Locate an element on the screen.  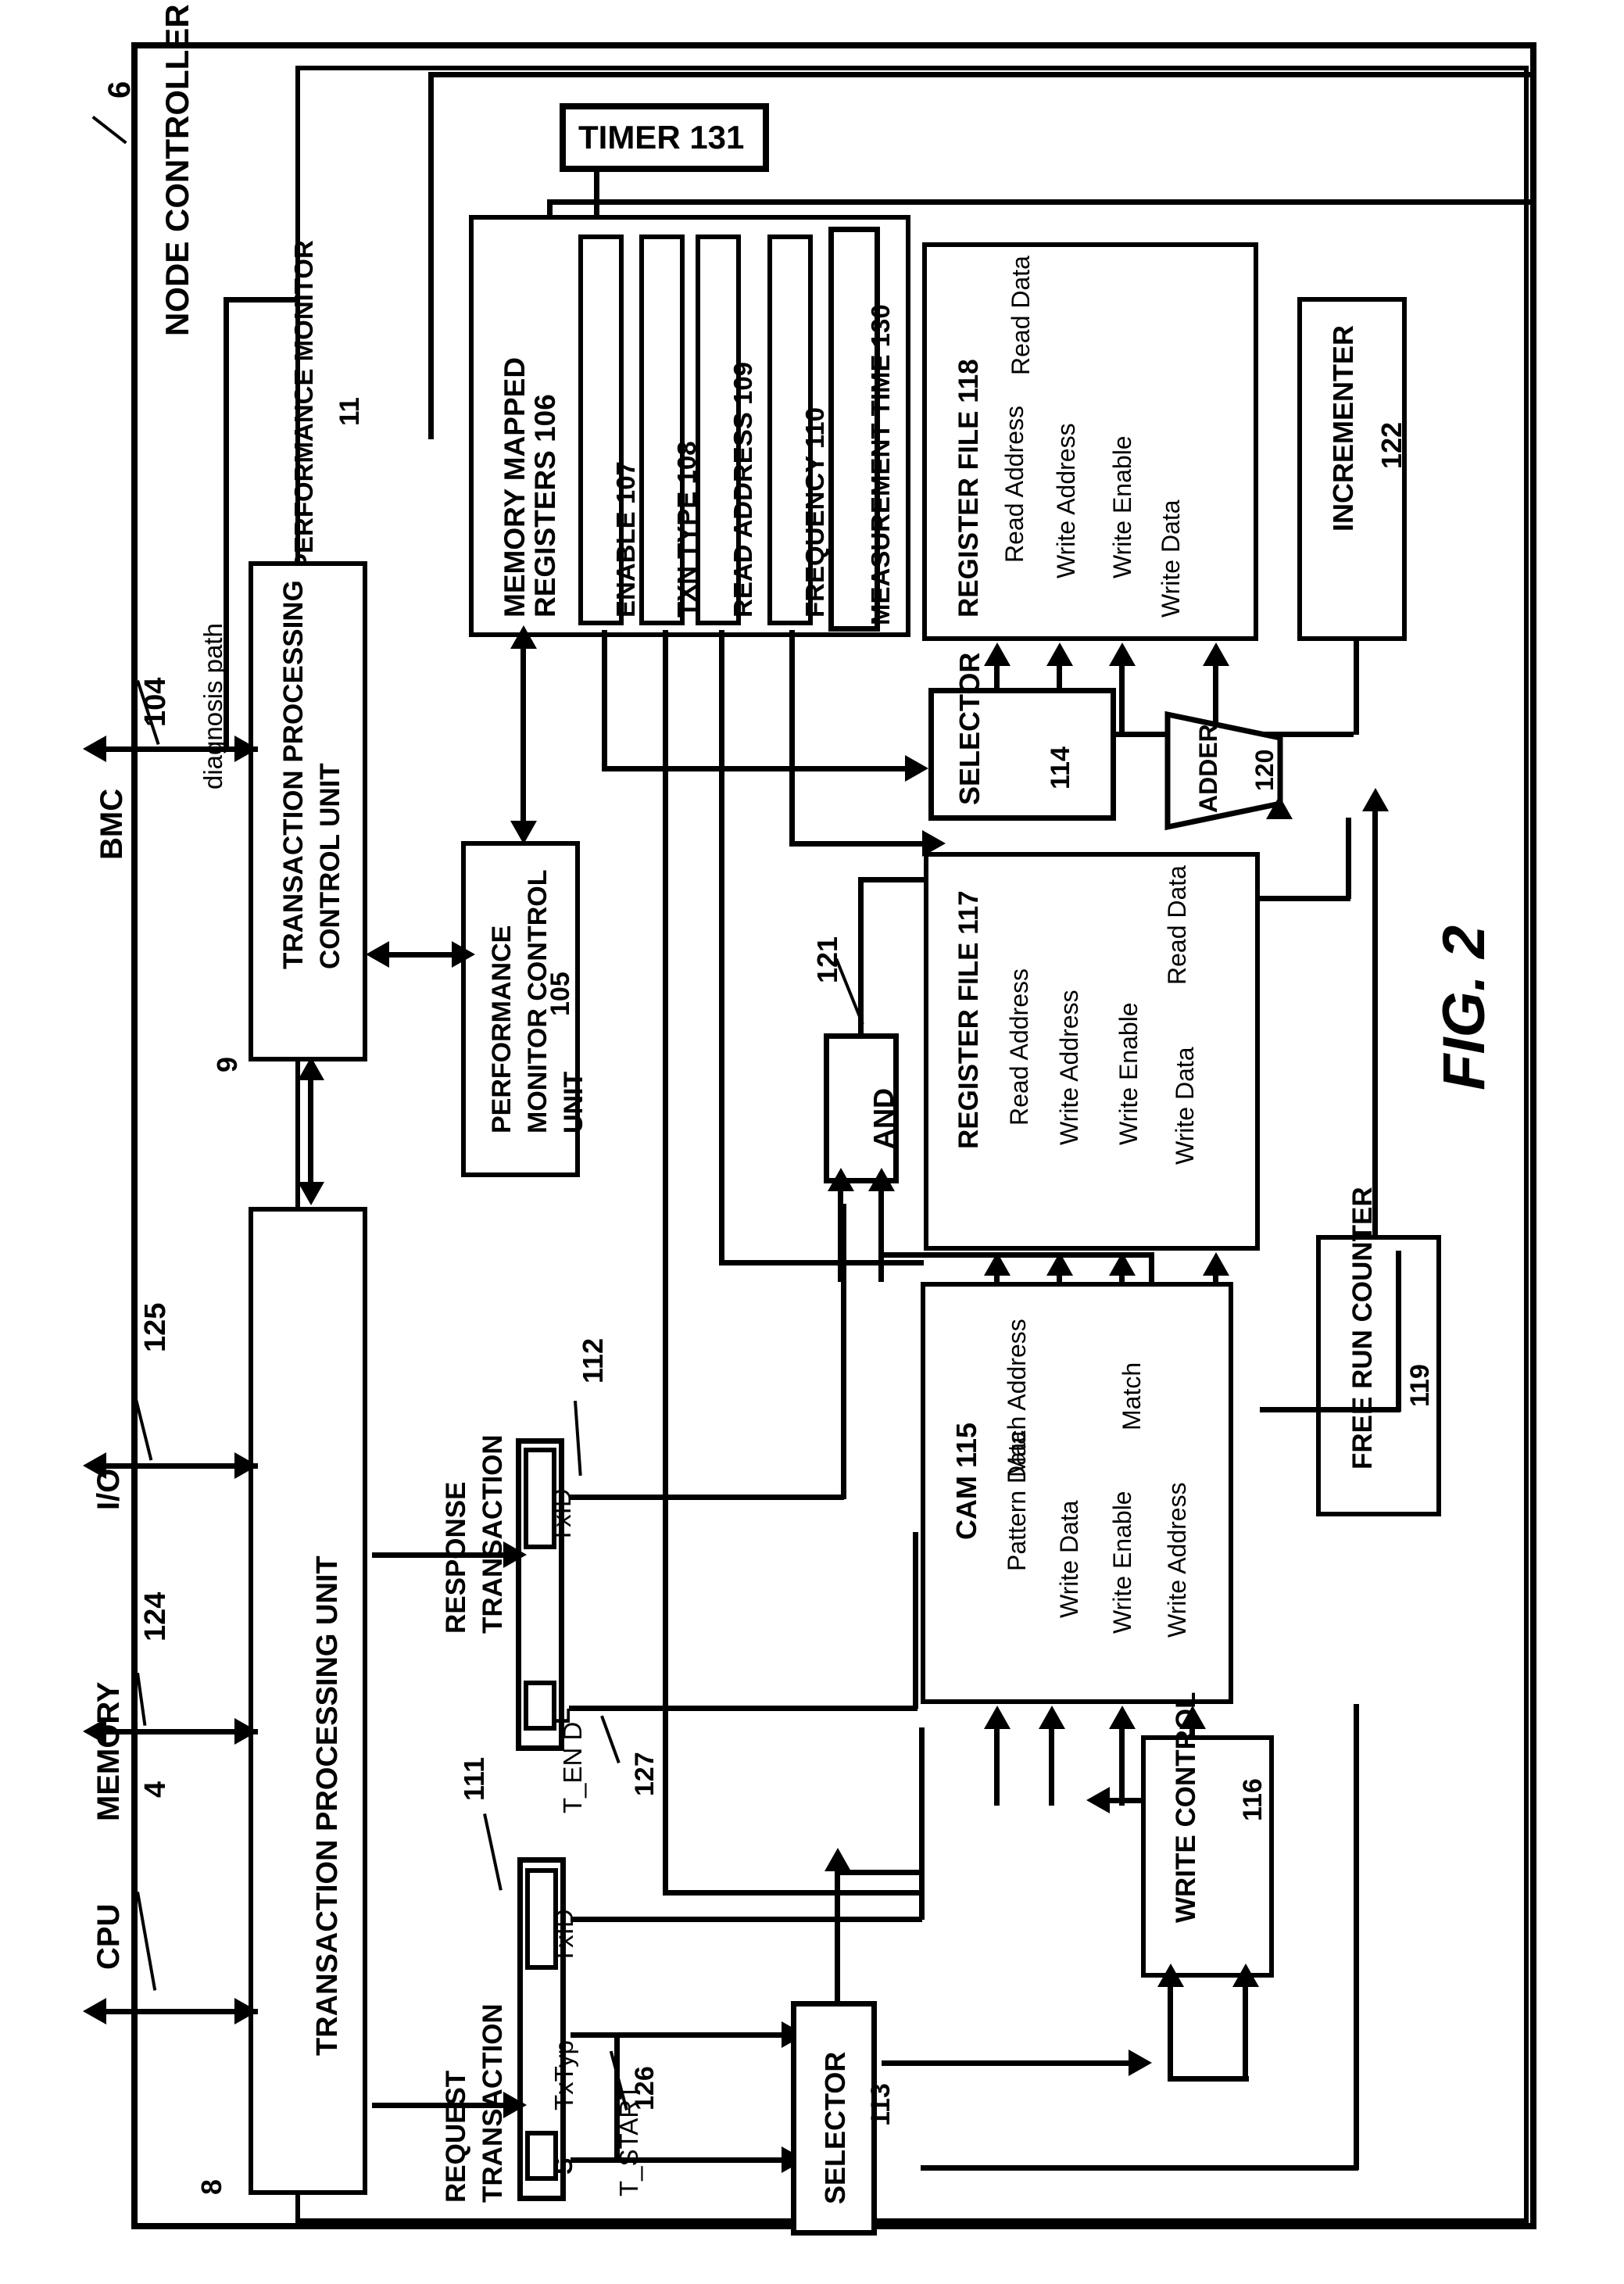
mmr-enable-bus is located at coordinates (793, 1893).